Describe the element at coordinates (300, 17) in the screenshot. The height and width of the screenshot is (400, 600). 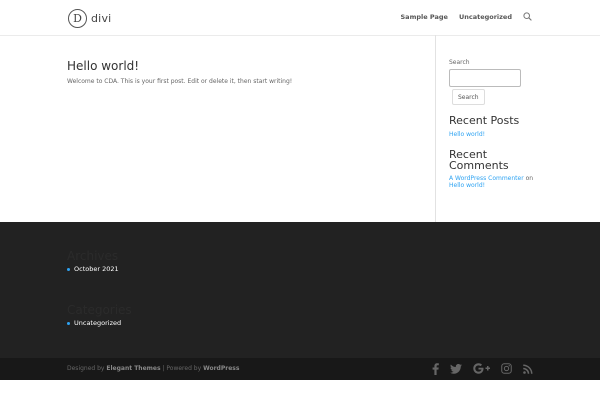
I see `site-header: D divi Sample Page Uncategorized` at that location.